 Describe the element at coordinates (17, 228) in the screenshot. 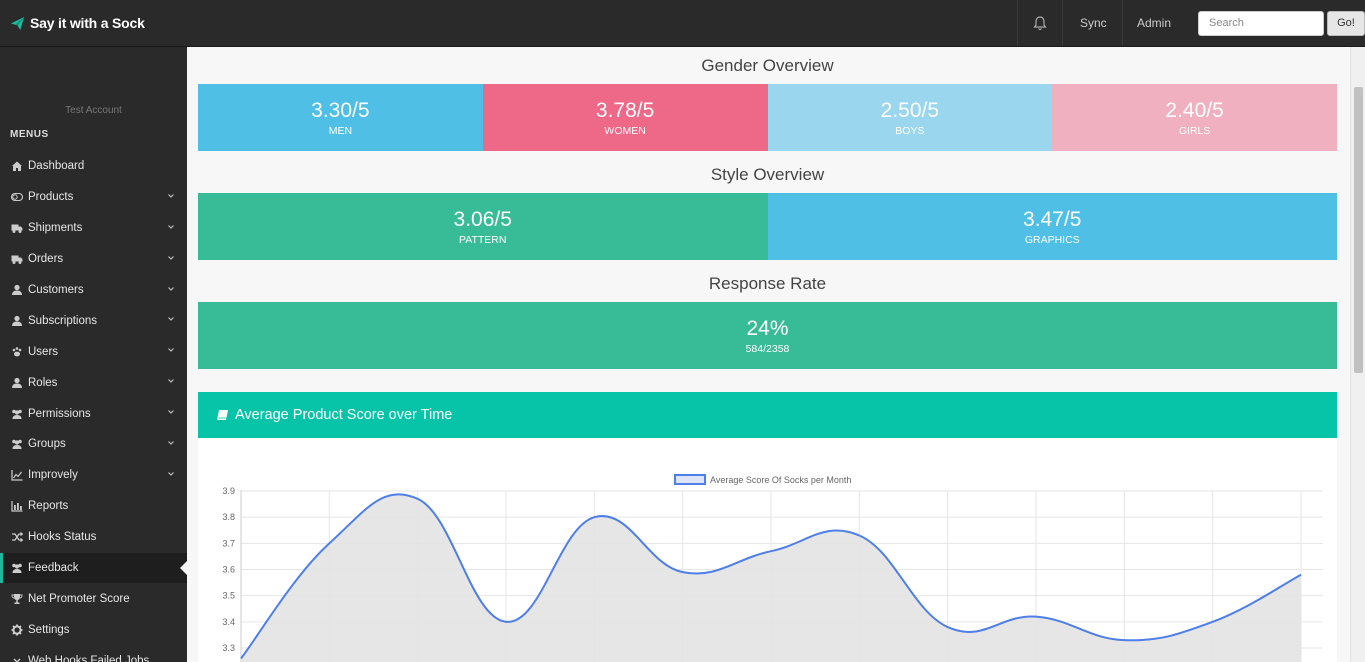

I see `truck-icon` at that location.